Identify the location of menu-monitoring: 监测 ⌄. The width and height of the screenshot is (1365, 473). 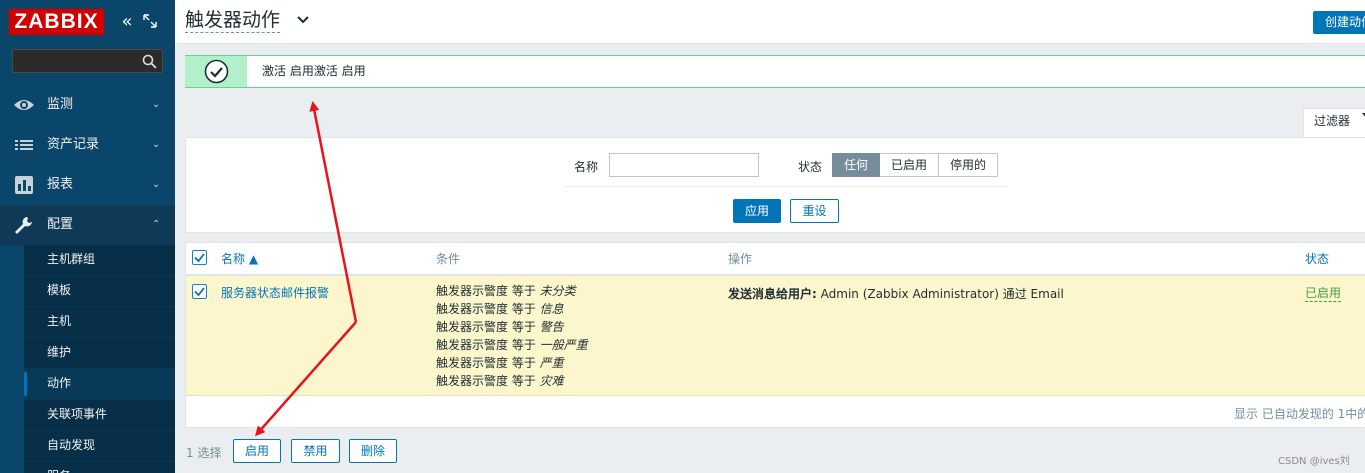
(87, 105).